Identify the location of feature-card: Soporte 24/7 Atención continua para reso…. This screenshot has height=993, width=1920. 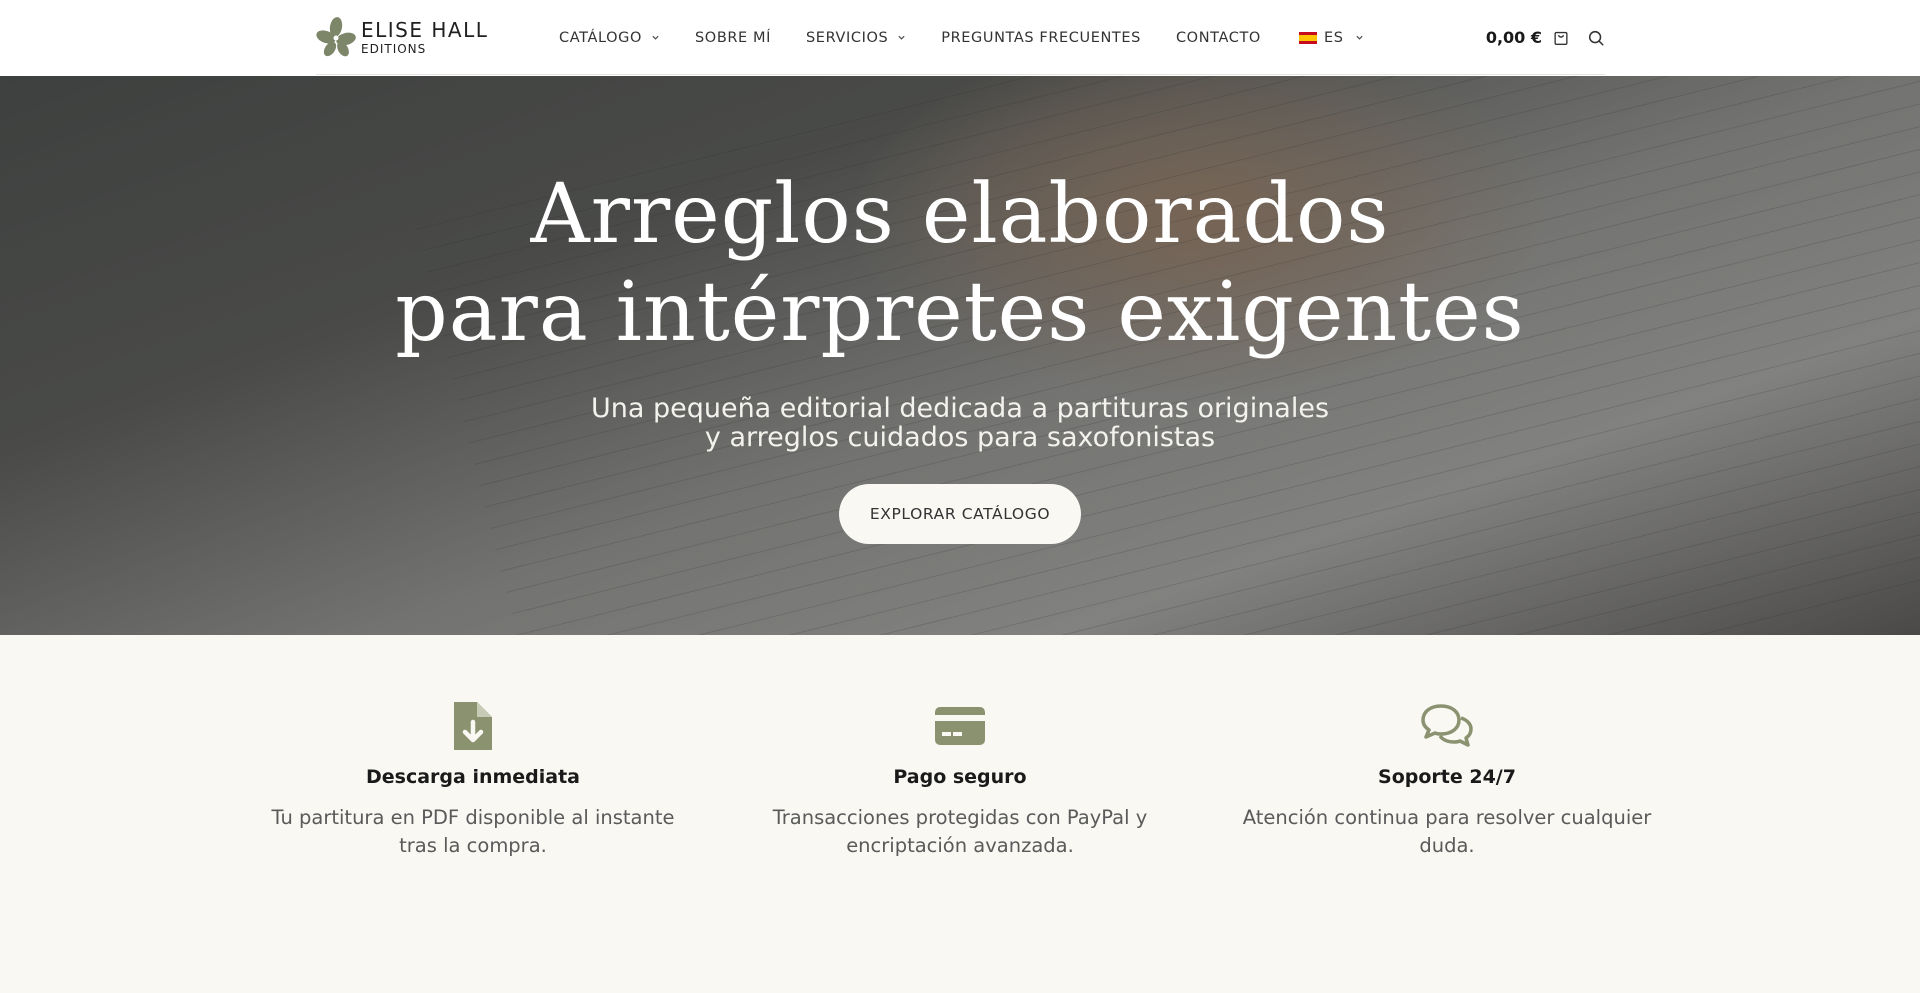
(1447, 780).